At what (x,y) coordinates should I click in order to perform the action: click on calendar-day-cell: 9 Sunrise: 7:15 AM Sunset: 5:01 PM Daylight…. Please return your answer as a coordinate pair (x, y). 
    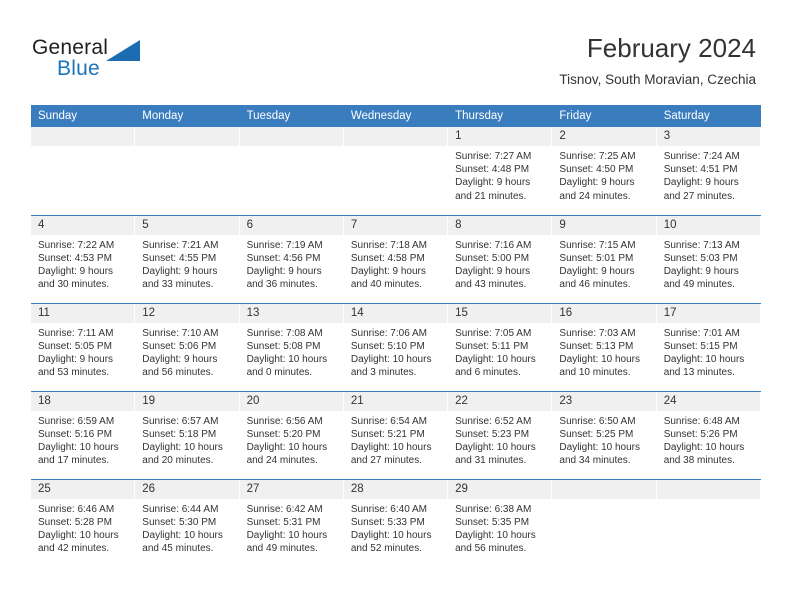
    Looking at the image, I should click on (604, 258).